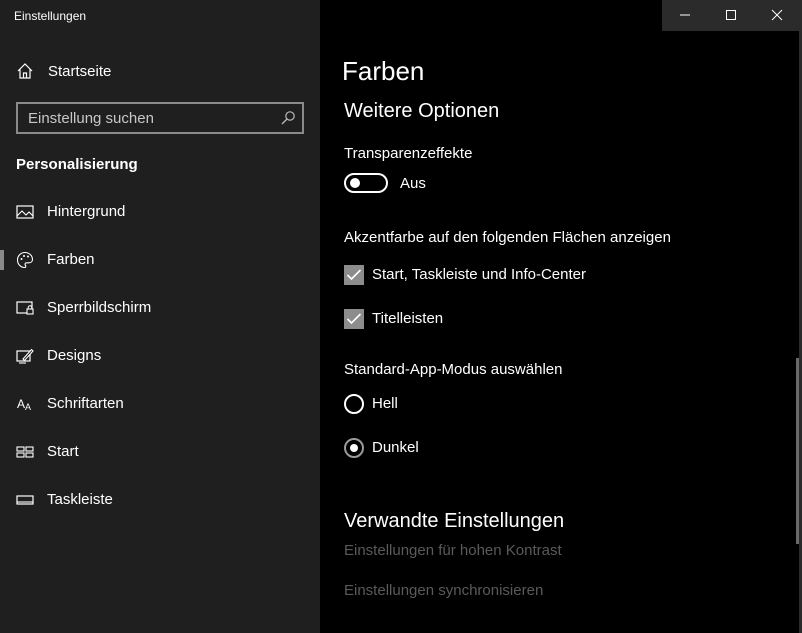 Image resolution: width=802 pixels, height=633 pixels. Describe the element at coordinates (413, 183) in the screenshot. I see `transparency-state-label: Aus` at that location.